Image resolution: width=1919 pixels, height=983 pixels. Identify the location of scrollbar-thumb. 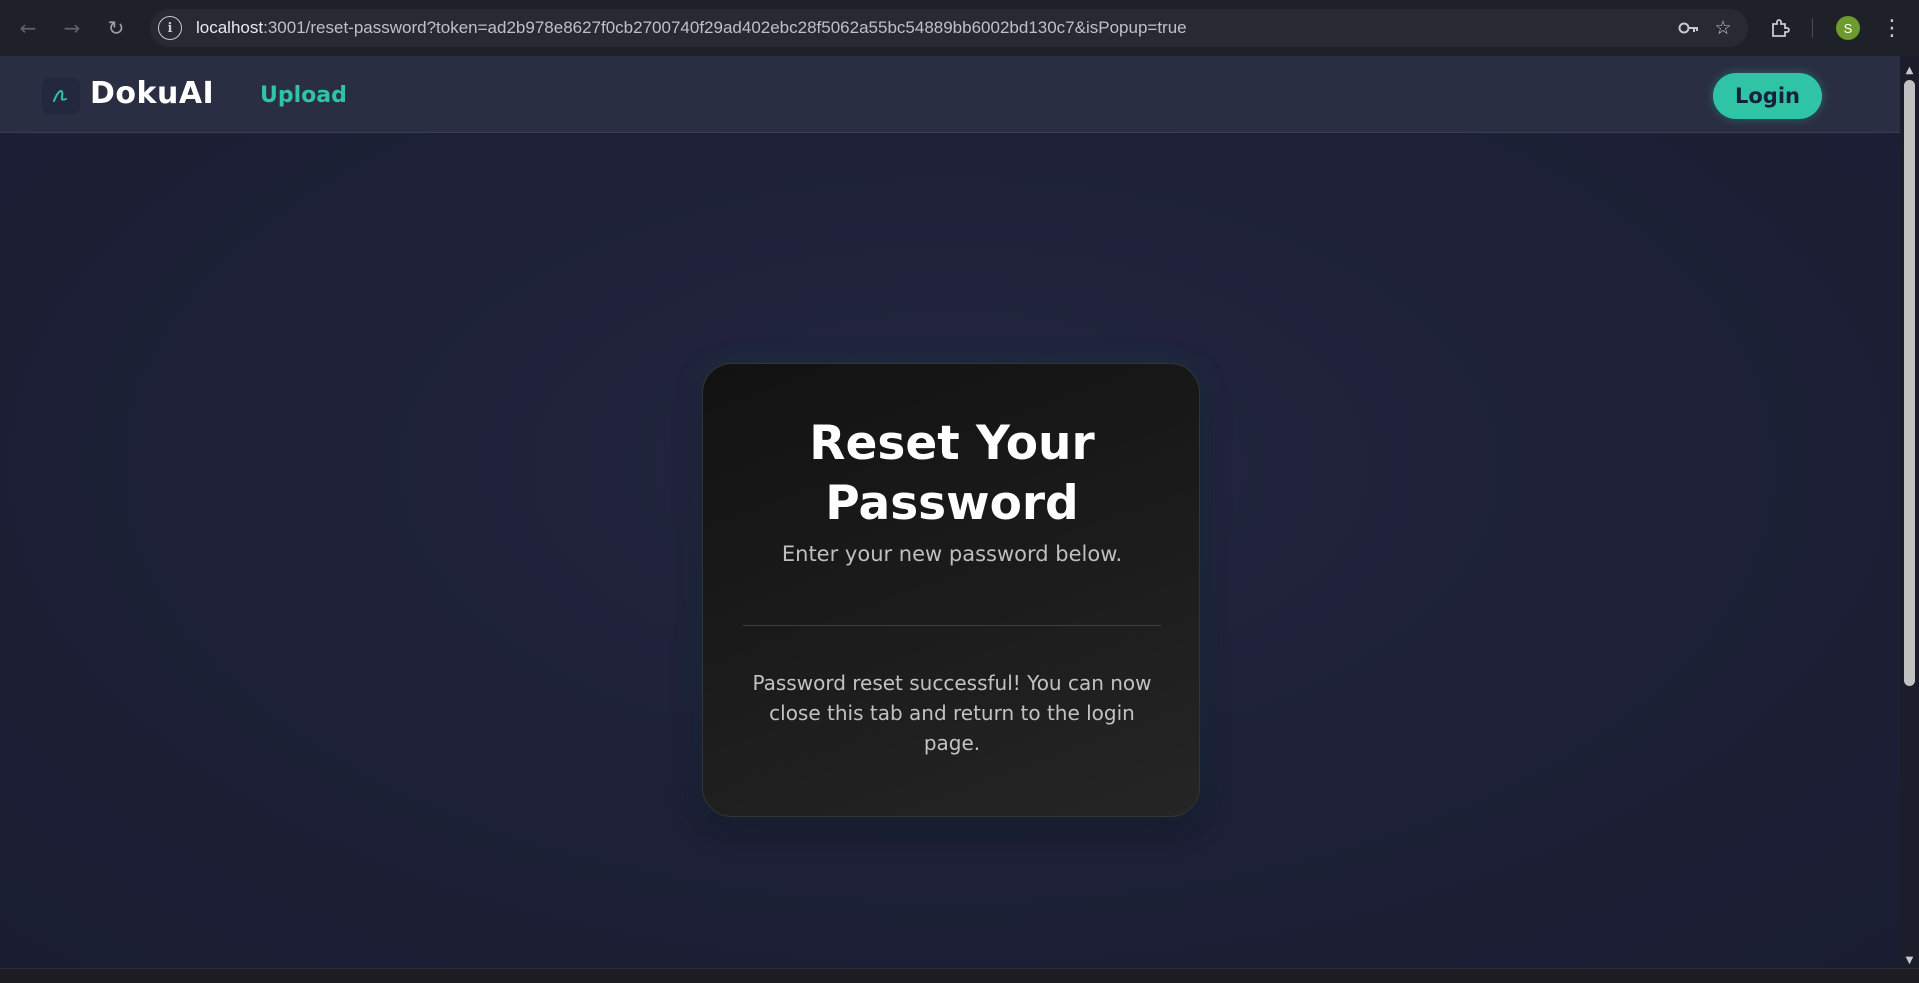
(1909, 383).